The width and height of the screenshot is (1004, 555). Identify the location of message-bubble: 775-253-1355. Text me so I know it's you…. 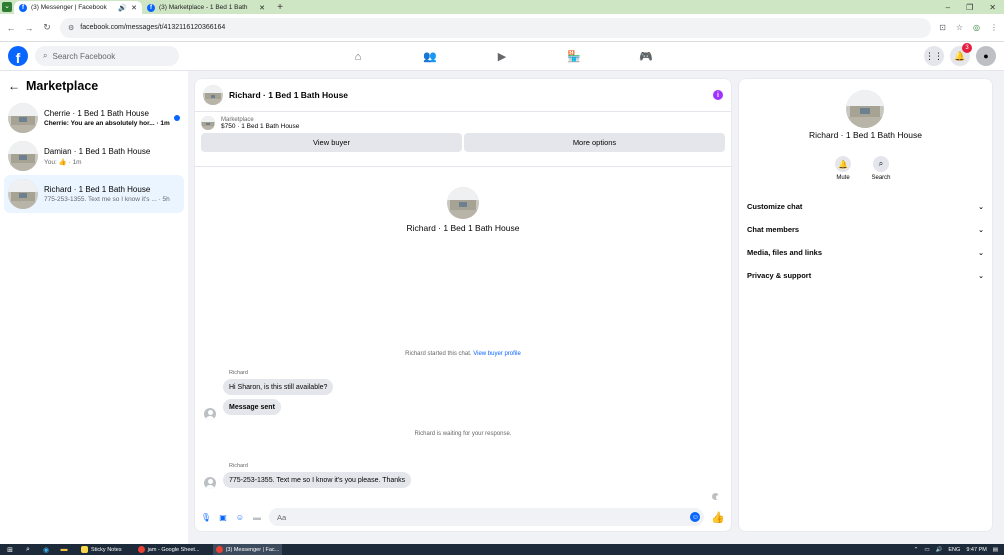
(317, 480).